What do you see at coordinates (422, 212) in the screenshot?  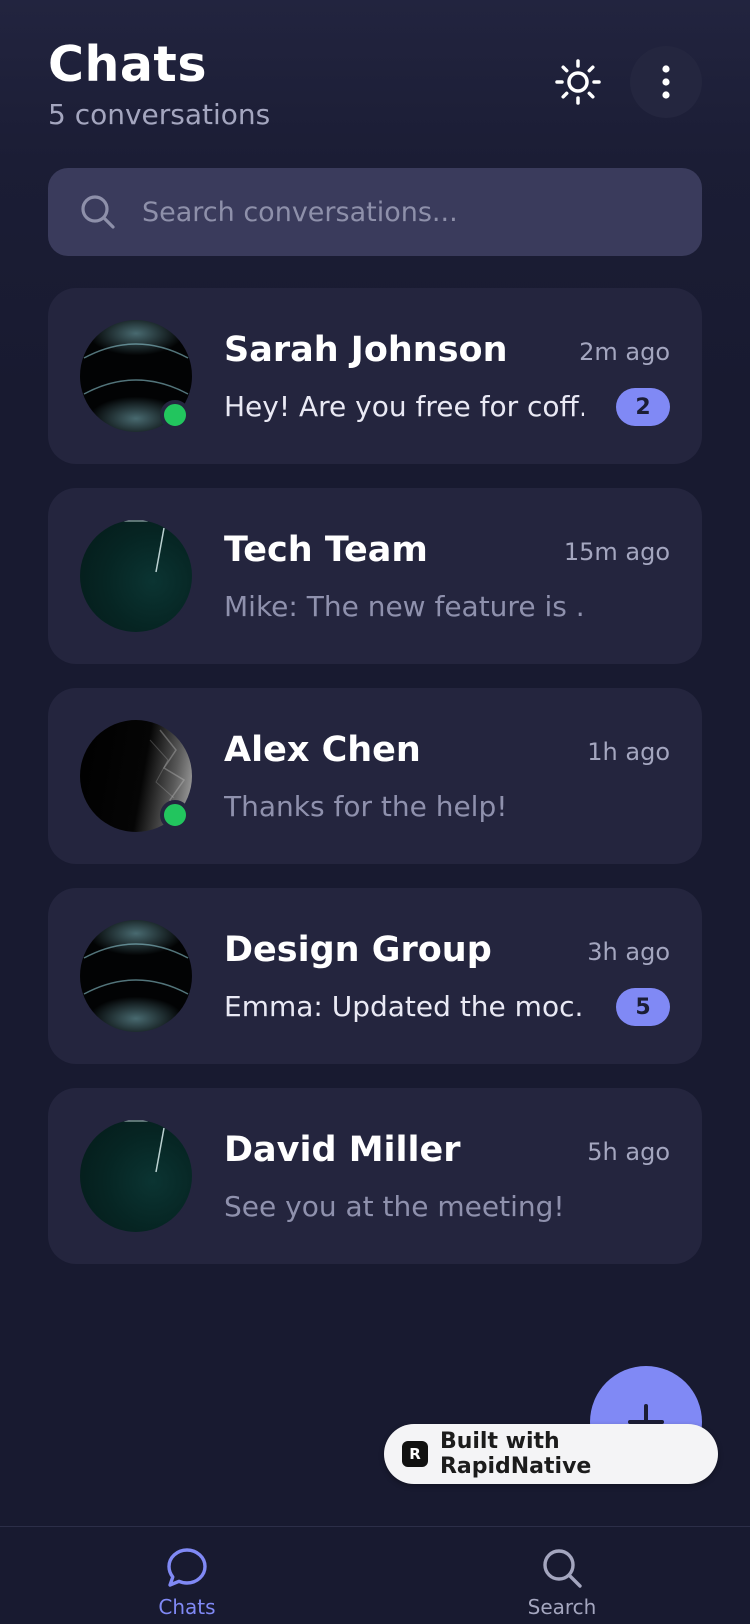 I see `search-input` at bounding box center [422, 212].